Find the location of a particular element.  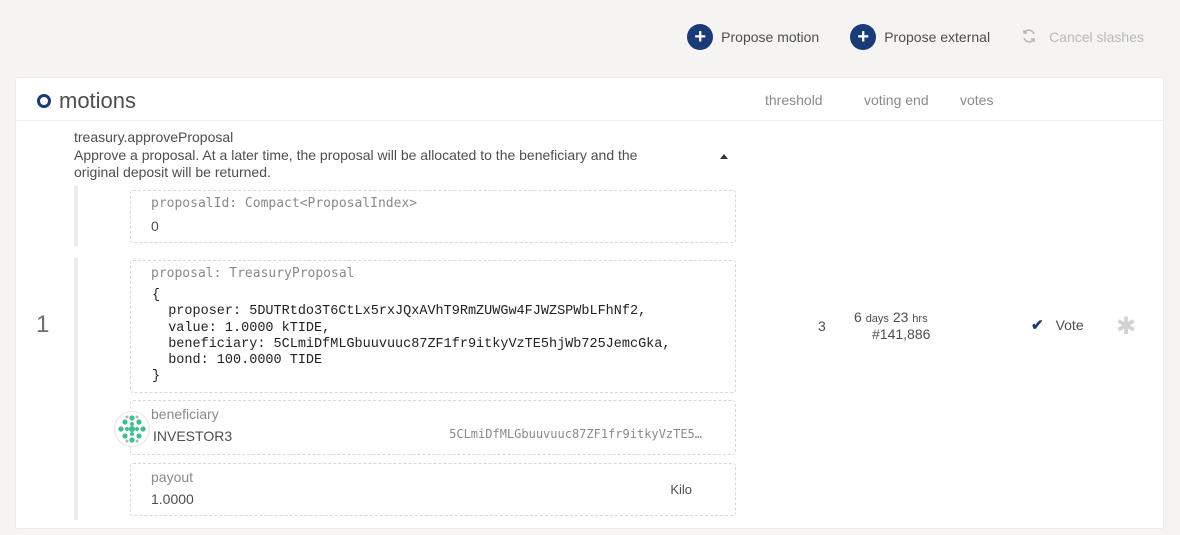

payout-value: 1.0000 is located at coordinates (172, 499).